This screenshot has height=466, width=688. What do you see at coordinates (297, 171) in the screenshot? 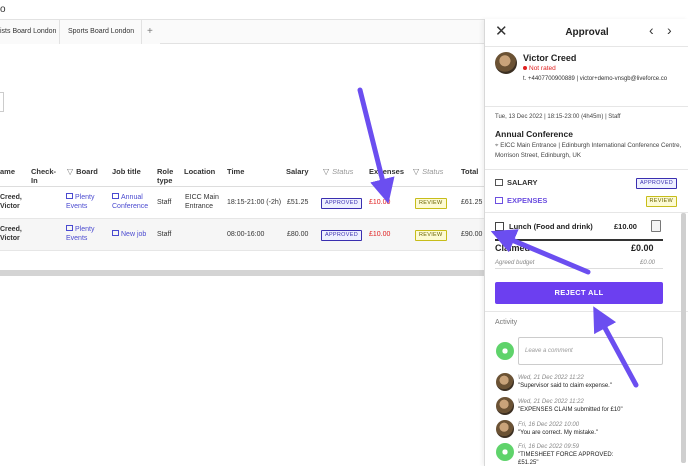
I see `col-salary: Salary` at bounding box center [297, 171].